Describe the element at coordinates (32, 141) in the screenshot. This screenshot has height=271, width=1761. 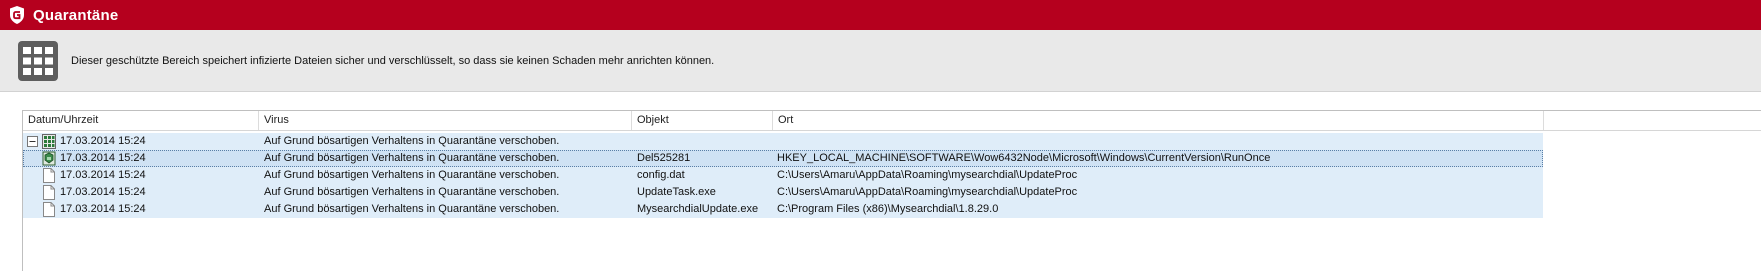
I see `collapse-toggle` at that location.